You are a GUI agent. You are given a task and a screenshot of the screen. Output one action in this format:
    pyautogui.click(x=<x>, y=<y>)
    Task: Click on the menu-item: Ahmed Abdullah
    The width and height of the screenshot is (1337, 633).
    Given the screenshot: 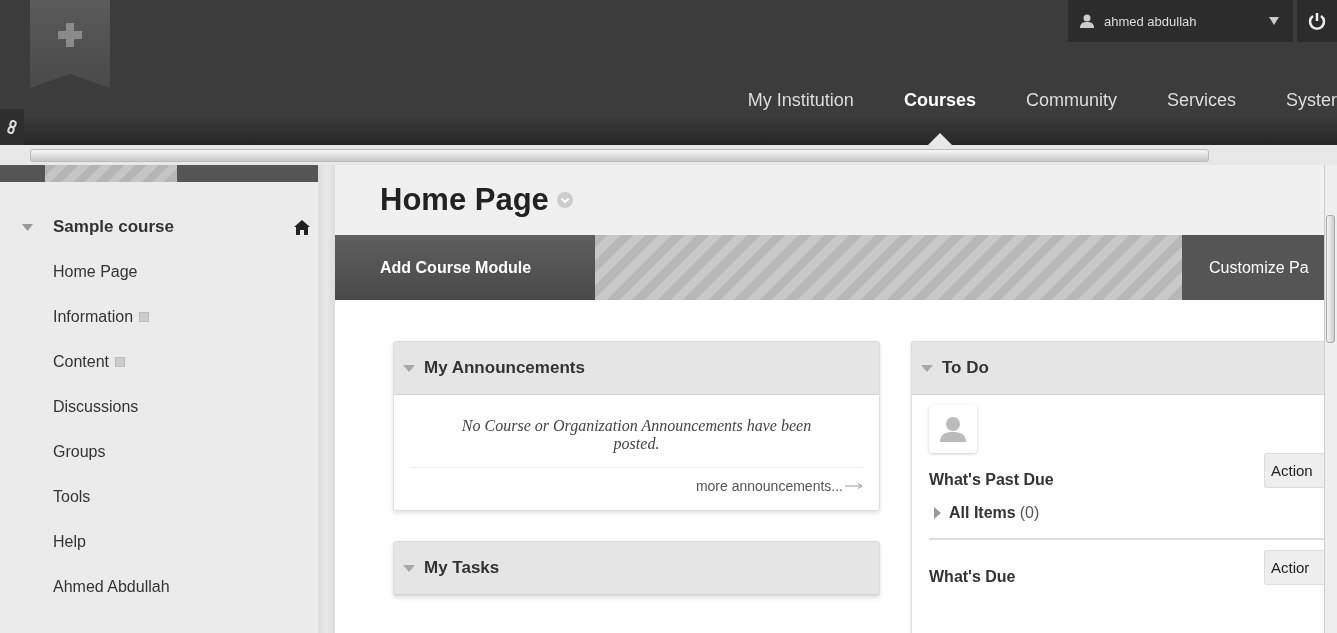 What is the action you would take?
    pyautogui.click(x=111, y=586)
    